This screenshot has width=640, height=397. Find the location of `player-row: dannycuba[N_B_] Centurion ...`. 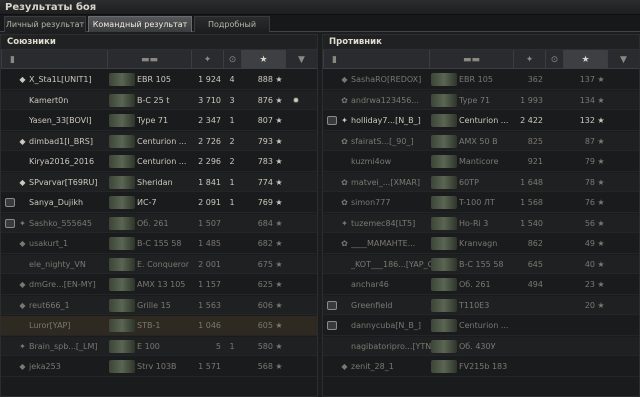

player-row: dannycuba[N_B_] Centurion ... is located at coordinates (481, 326).